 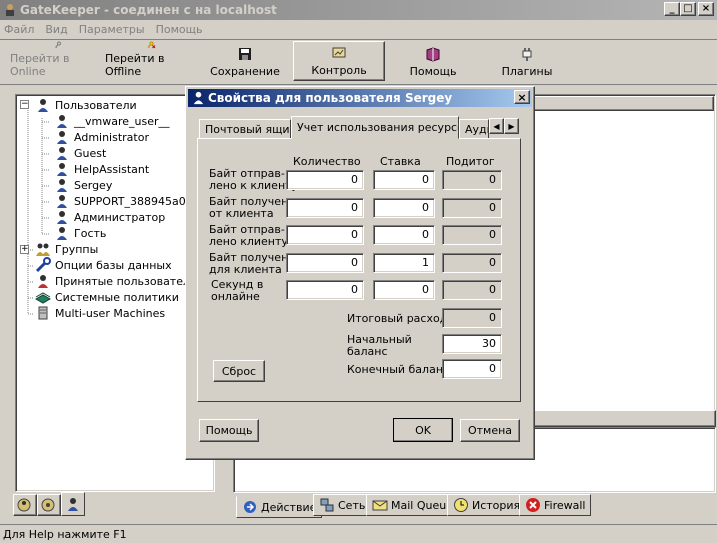 What do you see at coordinates (688, 9) in the screenshot?
I see `maximize-button: □` at bounding box center [688, 9].